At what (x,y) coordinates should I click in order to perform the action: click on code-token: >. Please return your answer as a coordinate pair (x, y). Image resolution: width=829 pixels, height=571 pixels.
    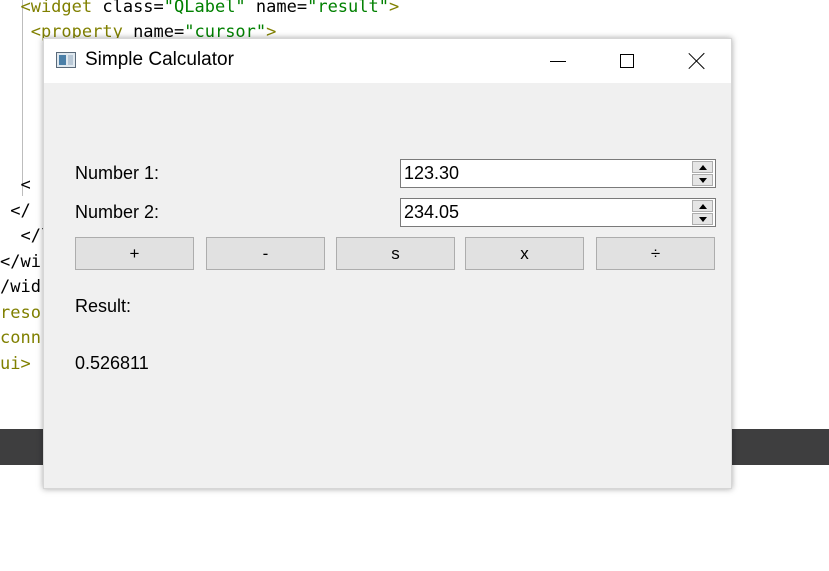
    Looking at the image, I should click on (394, 8).